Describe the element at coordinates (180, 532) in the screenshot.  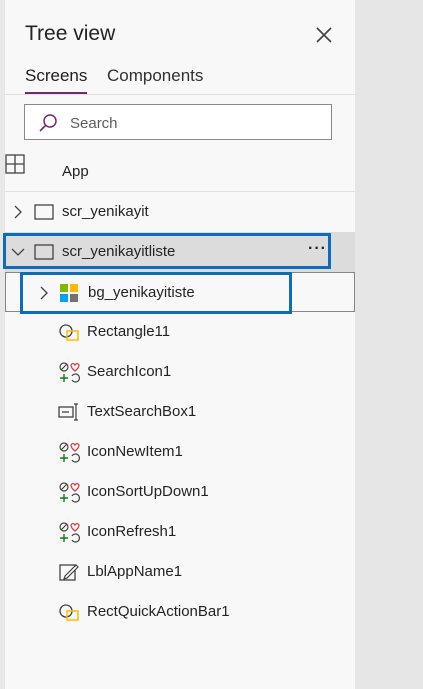
I see `tree-item-control: IconRefresh1` at that location.